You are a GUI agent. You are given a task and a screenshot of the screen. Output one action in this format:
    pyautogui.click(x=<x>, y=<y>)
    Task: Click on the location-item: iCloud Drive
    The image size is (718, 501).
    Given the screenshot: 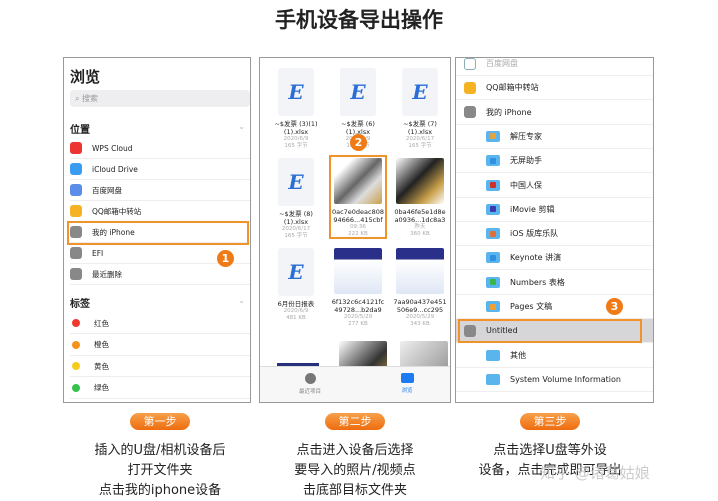 What is the action you would take?
    pyautogui.click(x=160, y=169)
    